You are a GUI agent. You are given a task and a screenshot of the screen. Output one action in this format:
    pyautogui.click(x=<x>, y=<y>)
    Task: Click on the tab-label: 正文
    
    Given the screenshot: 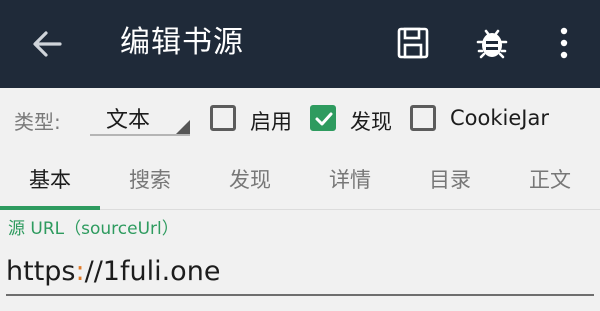 What is the action you would take?
    pyautogui.click(x=550, y=180)
    